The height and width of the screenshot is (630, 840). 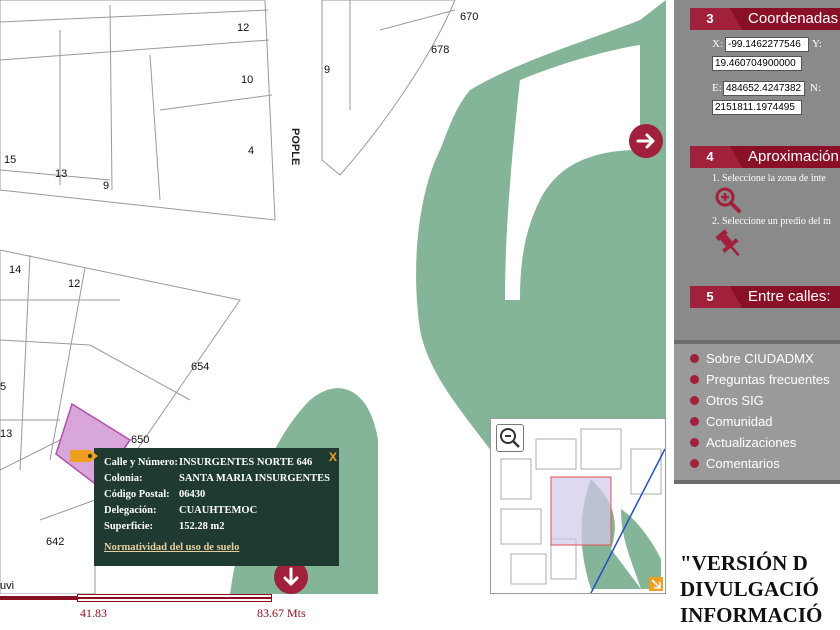 I want to click on link-community: Comunidad, so click(x=731, y=422).